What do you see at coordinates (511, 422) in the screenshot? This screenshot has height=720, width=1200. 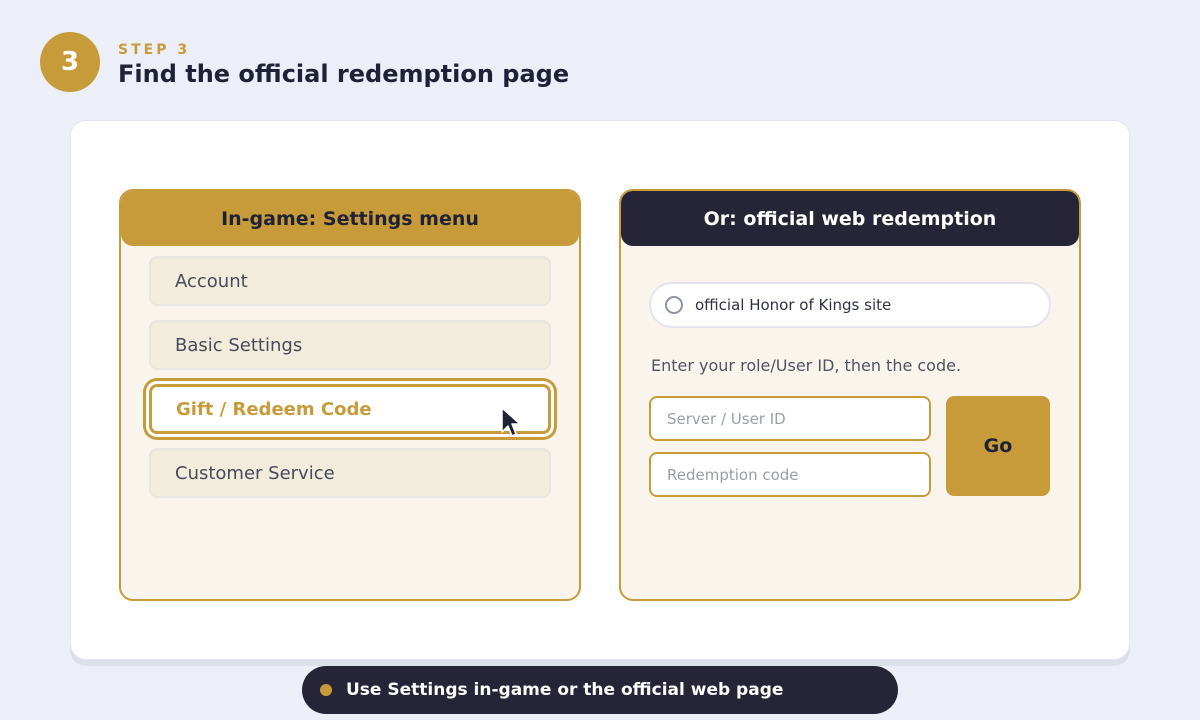 I see `mouse-pointer-icon` at bounding box center [511, 422].